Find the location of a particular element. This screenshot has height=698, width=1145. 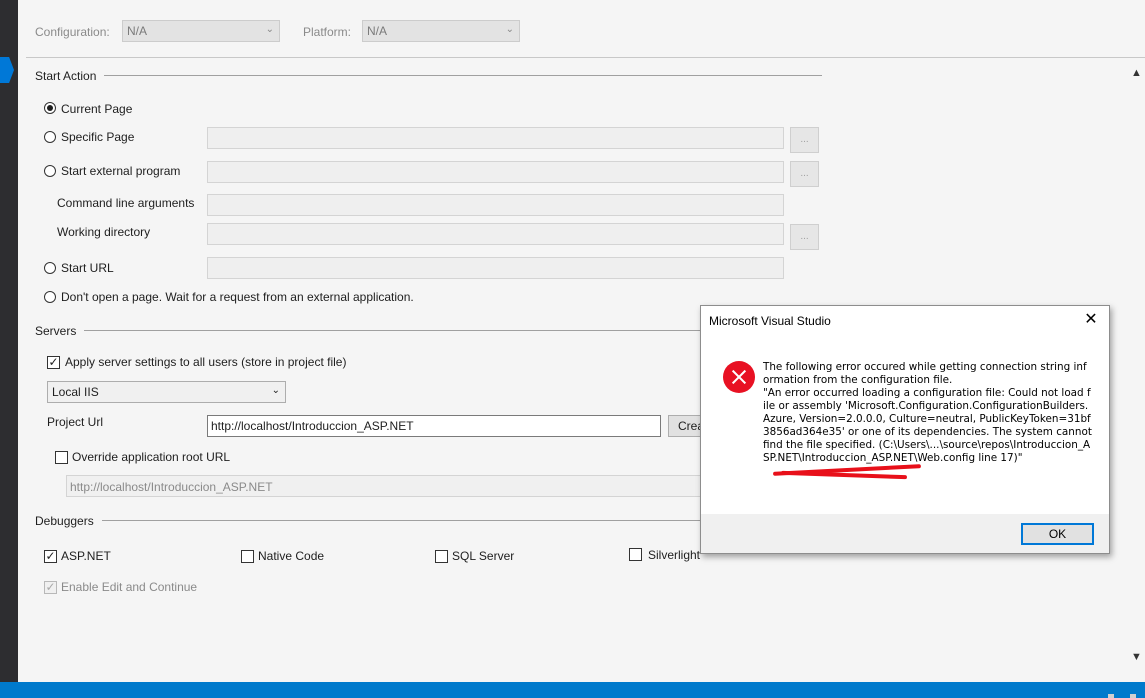

external-program-radio is located at coordinates (50, 171).